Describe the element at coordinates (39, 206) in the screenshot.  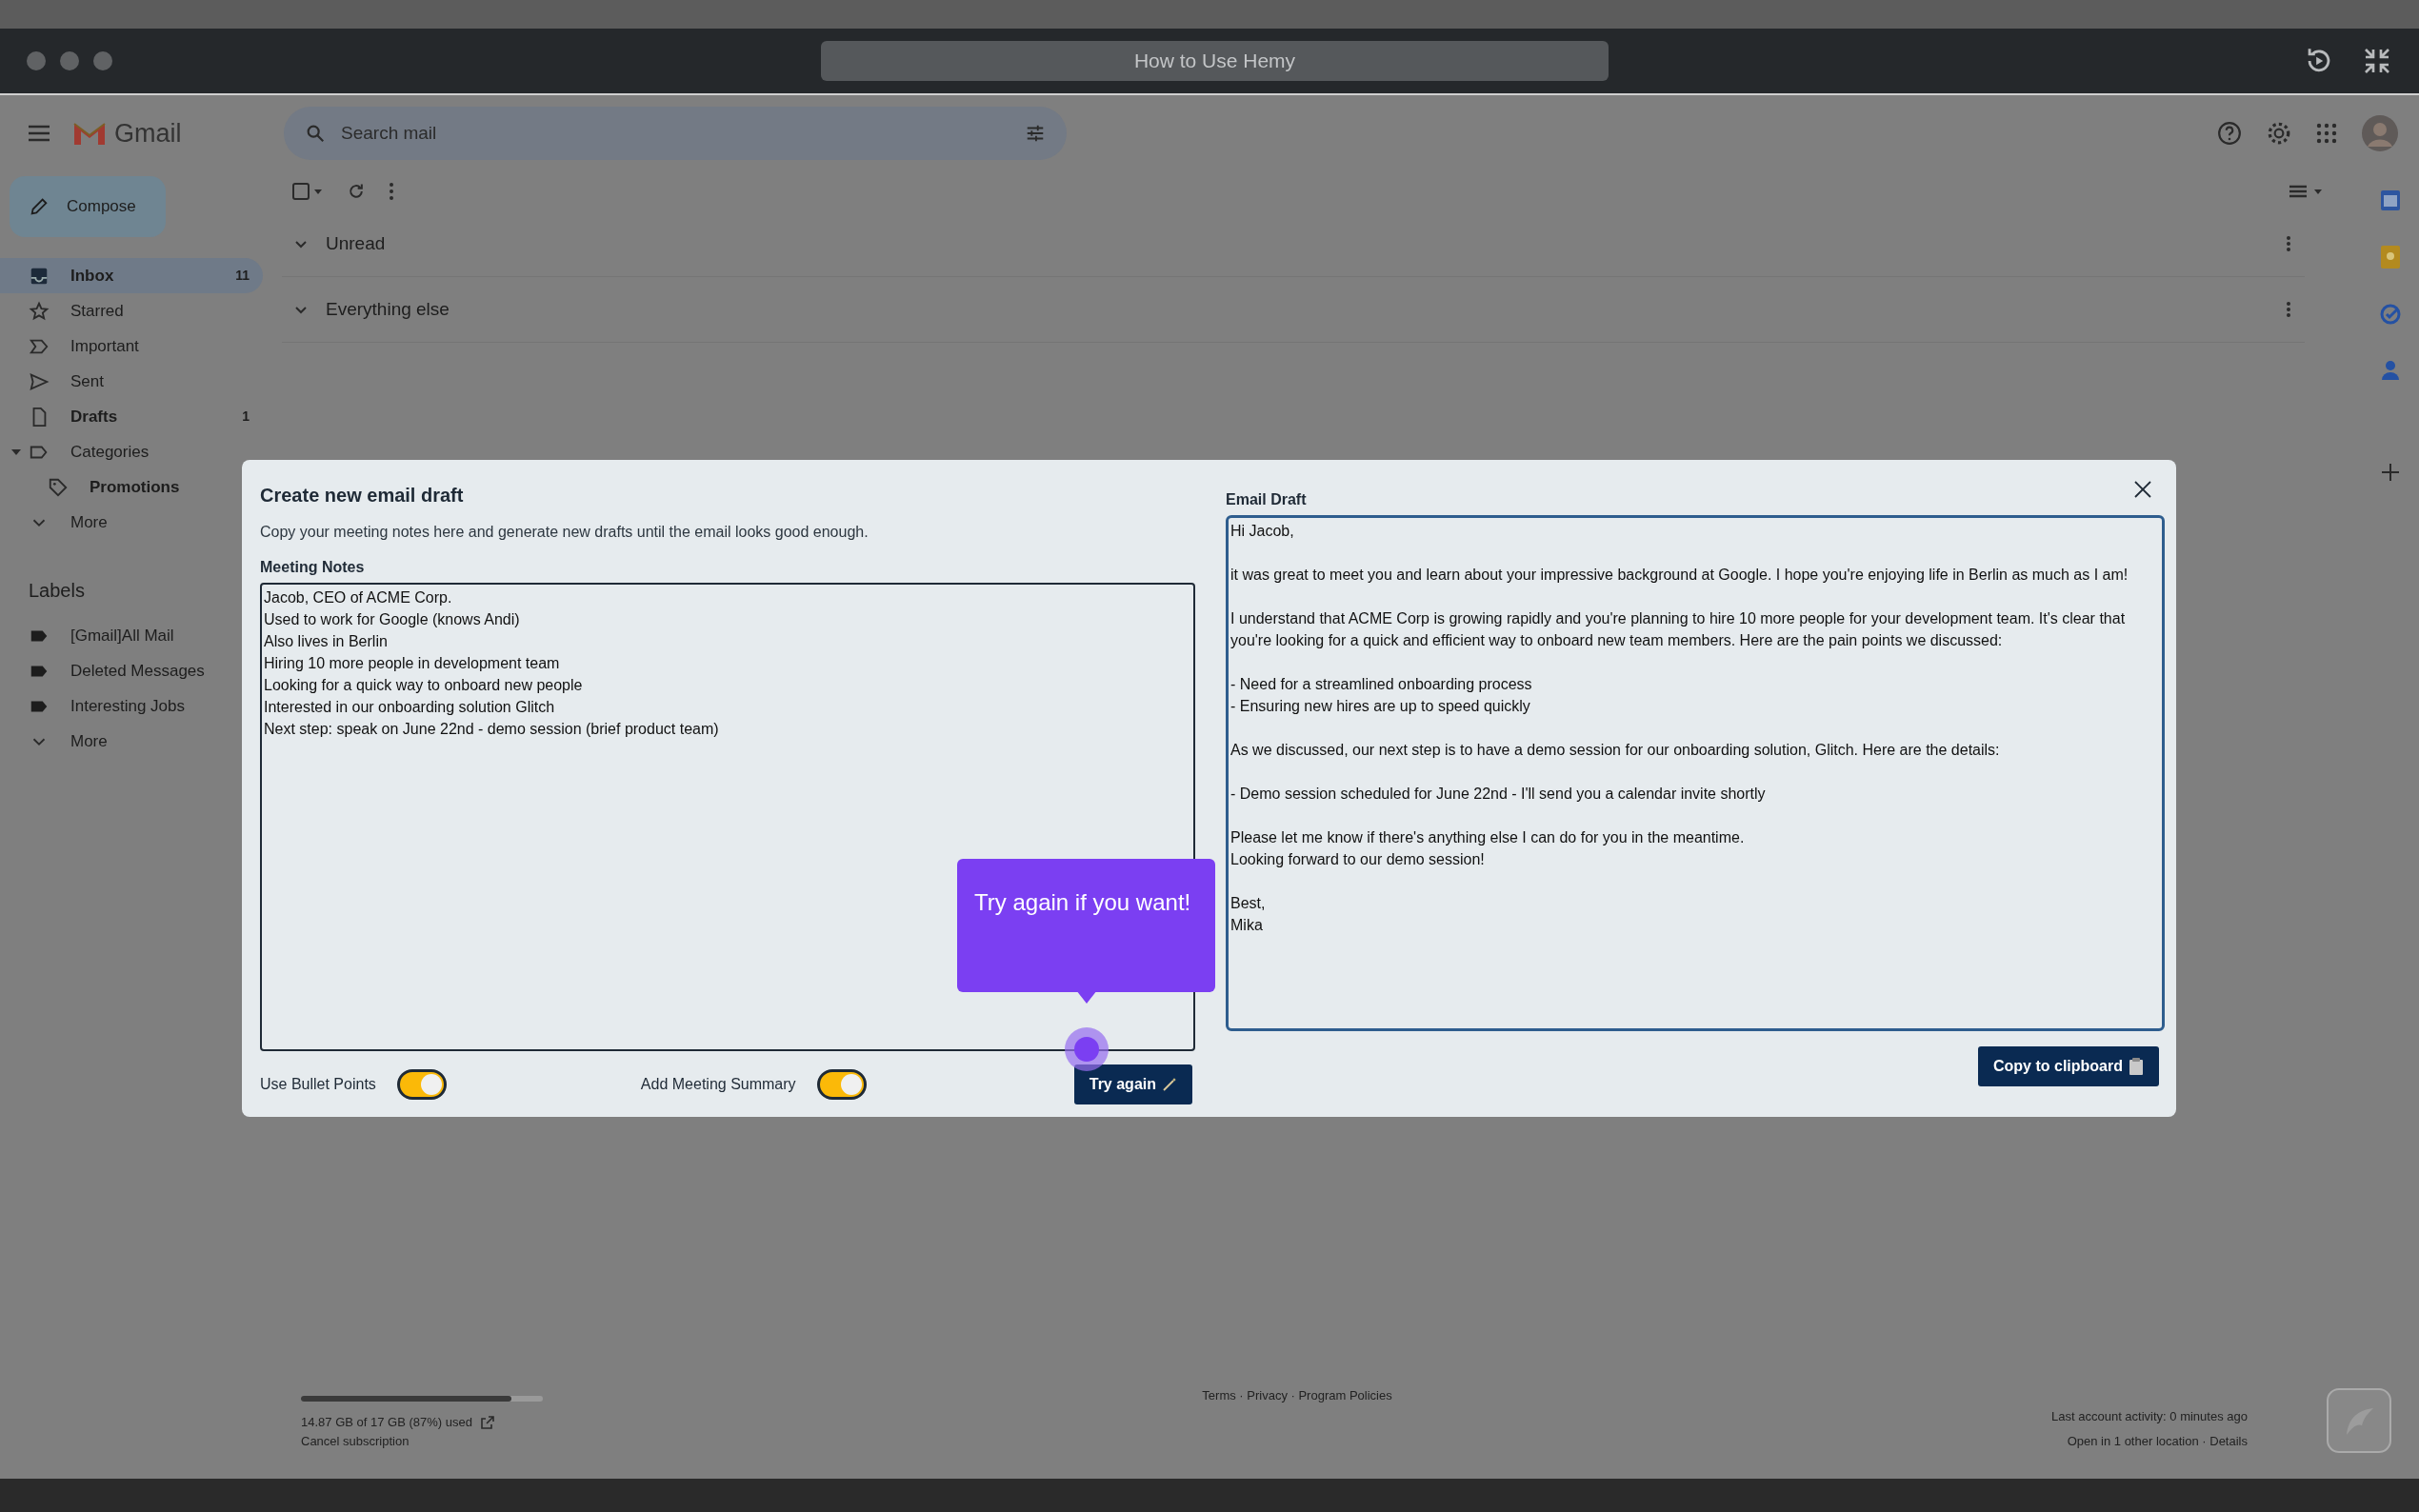
I see `pencil-icon` at that location.